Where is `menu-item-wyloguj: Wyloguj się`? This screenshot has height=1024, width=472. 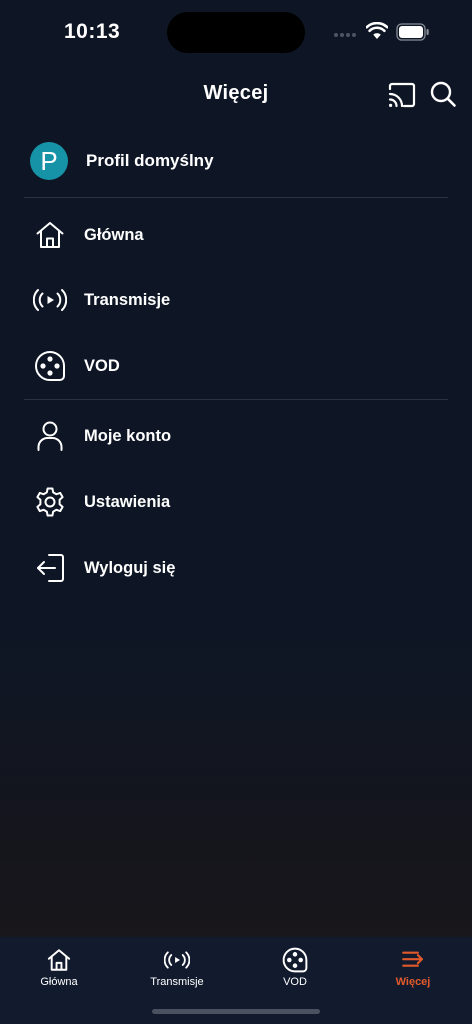 menu-item-wyloguj: Wyloguj się is located at coordinates (236, 568).